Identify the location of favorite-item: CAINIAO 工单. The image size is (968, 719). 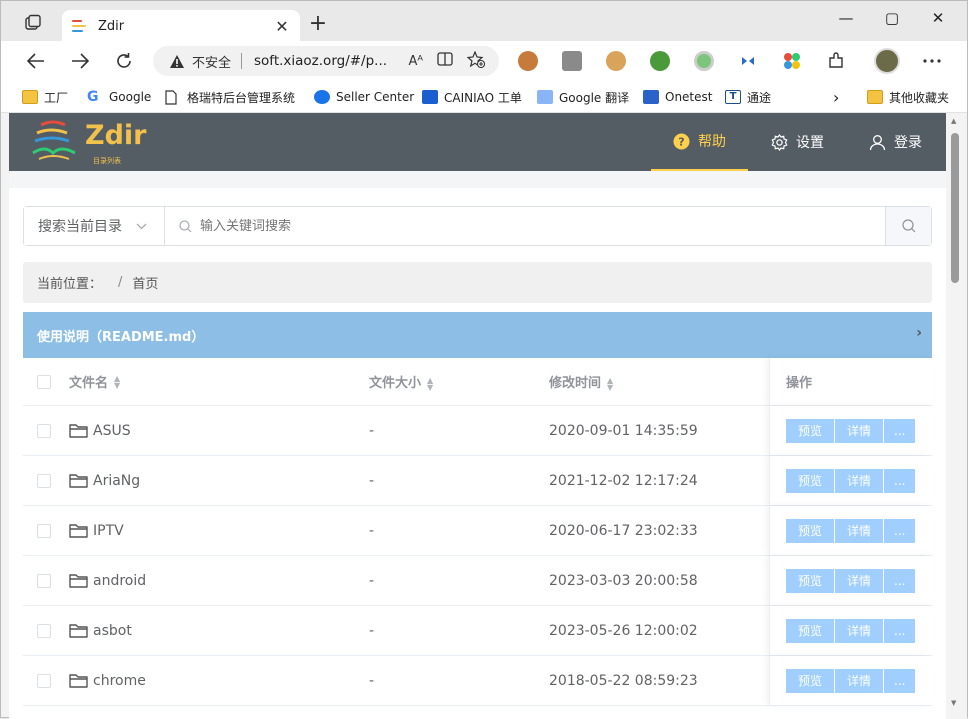
(472, 97).